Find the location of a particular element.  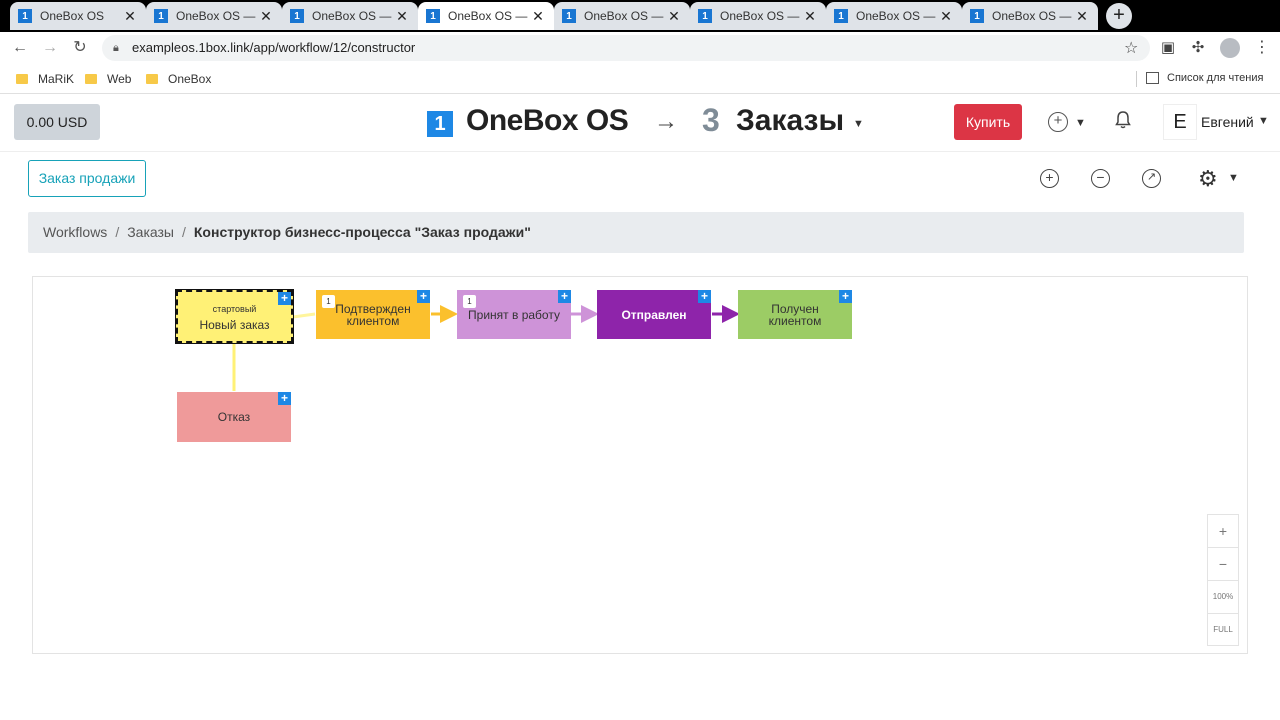

node-label: Отказ is located at coordinates (234, 417).